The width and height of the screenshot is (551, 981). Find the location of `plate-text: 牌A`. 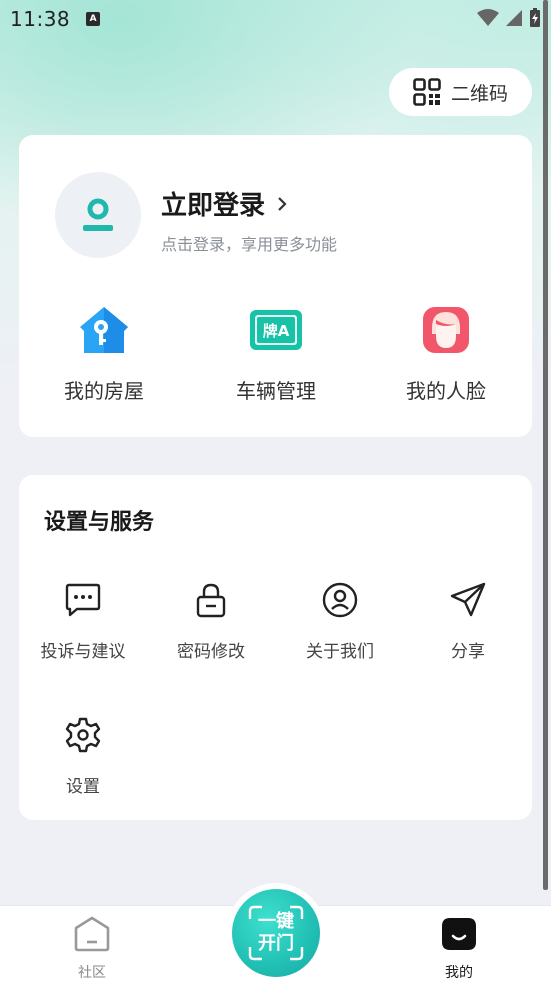

plate-text: 牌A is located at coordinates (276, 331).